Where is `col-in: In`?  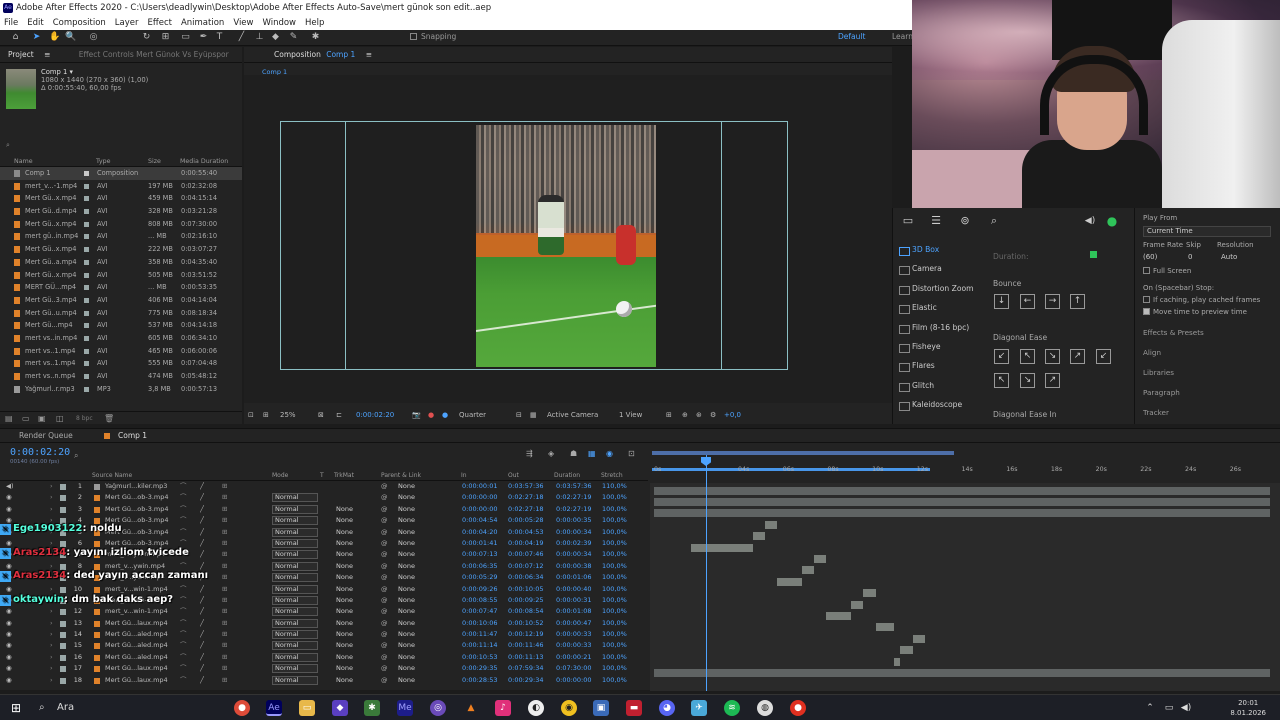 col-in: In is located at coordinates (464, 475).